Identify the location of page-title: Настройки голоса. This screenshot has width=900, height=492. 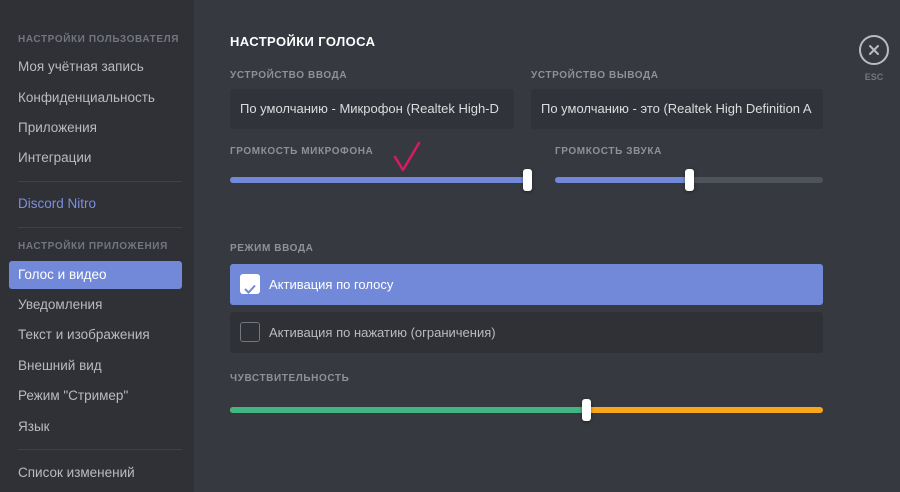
(303, 41).